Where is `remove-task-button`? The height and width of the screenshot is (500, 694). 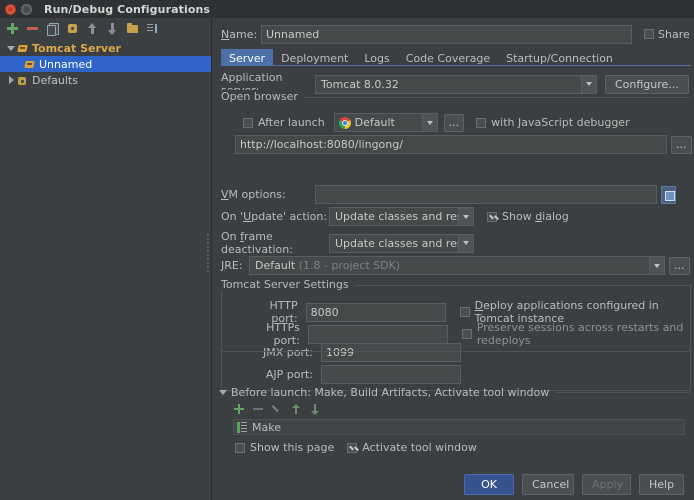 remove-task-button is located at coordinates (258, 409).